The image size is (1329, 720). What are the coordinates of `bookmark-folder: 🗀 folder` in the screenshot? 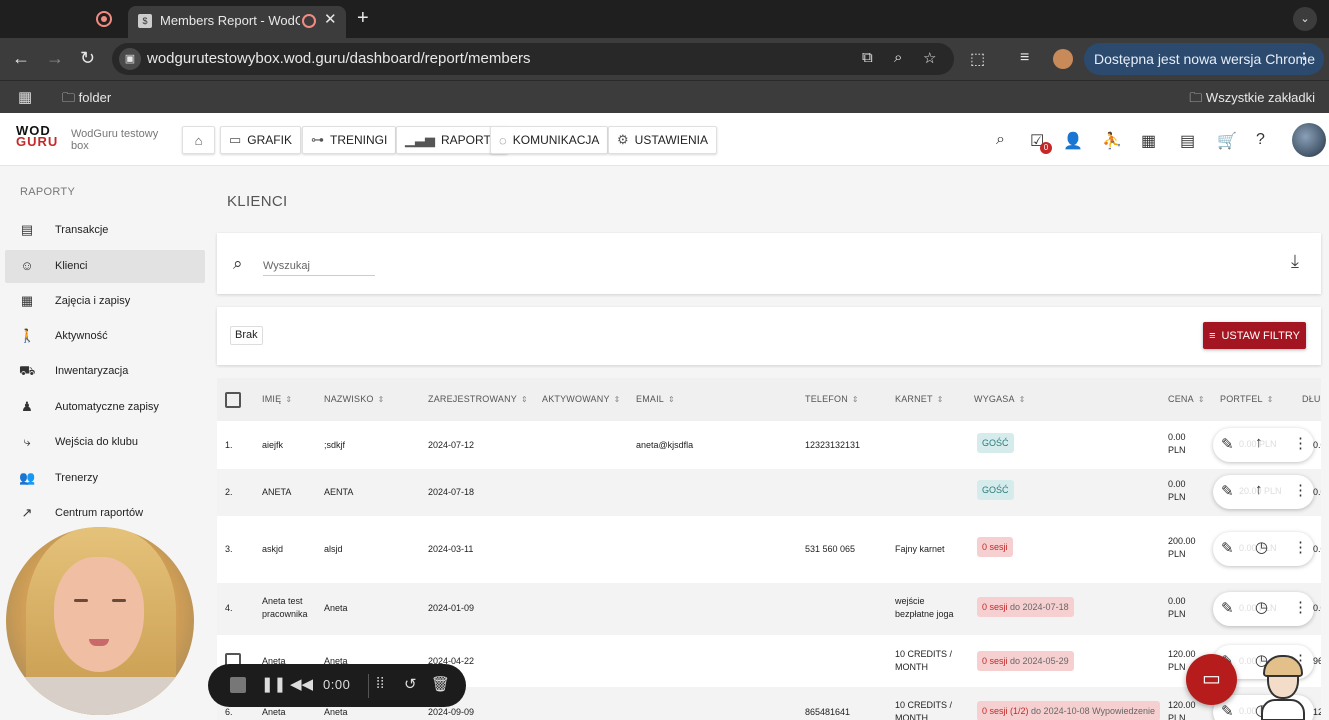 It's located at (86, 100).